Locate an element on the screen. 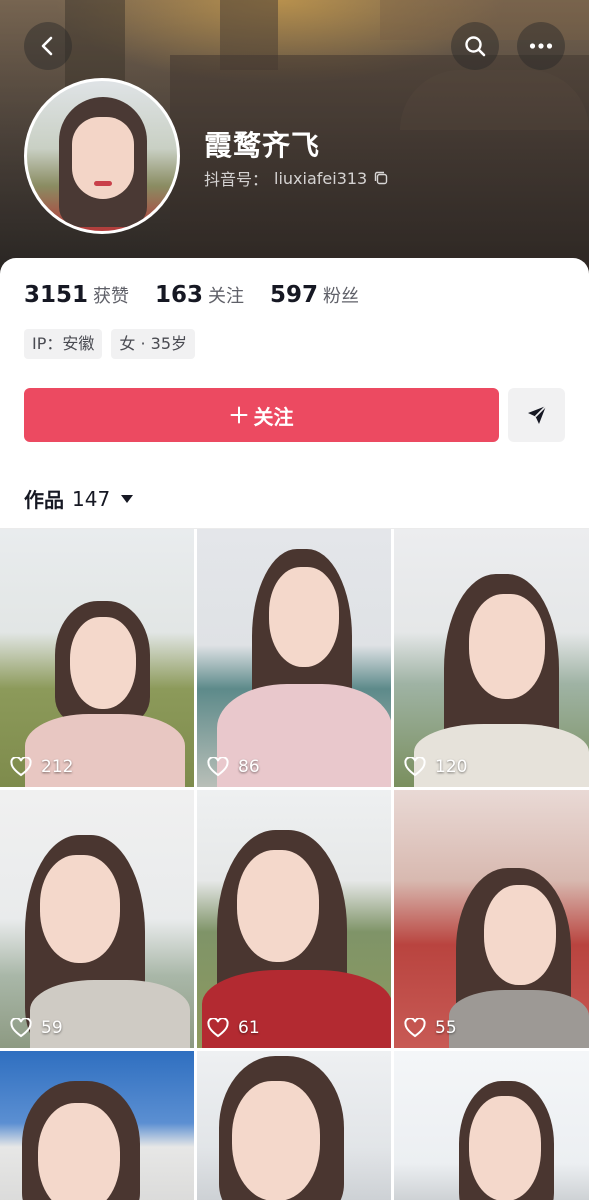 The width and height of the screenshot is (589, 1200). follow-button: 关注 is located at coordinates (261, 415).